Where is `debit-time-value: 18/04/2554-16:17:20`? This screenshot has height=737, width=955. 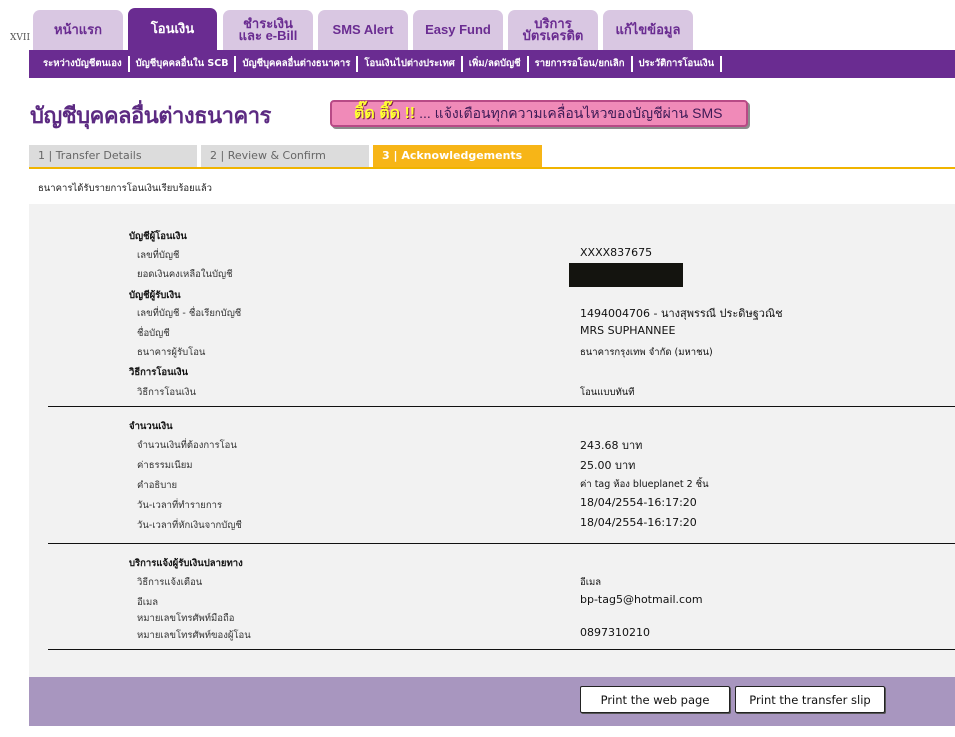
debit-time-value: 18/04/2554-16:17:20 is located at coordinates (638, 522).